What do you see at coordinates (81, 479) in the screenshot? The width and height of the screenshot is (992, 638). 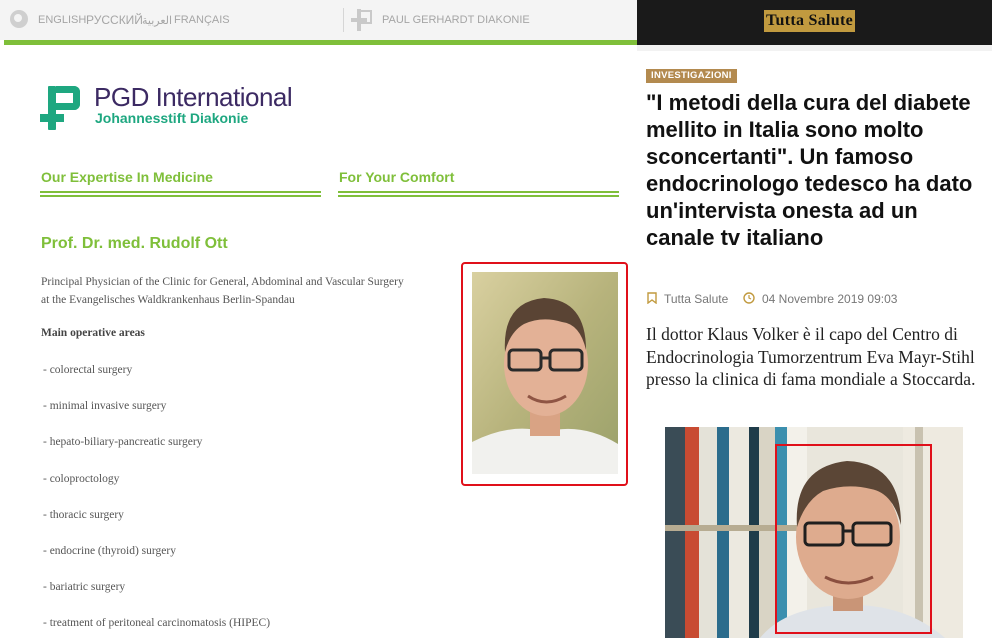 I see `list-item: - coloproctology` at bounding box center [81, 479].